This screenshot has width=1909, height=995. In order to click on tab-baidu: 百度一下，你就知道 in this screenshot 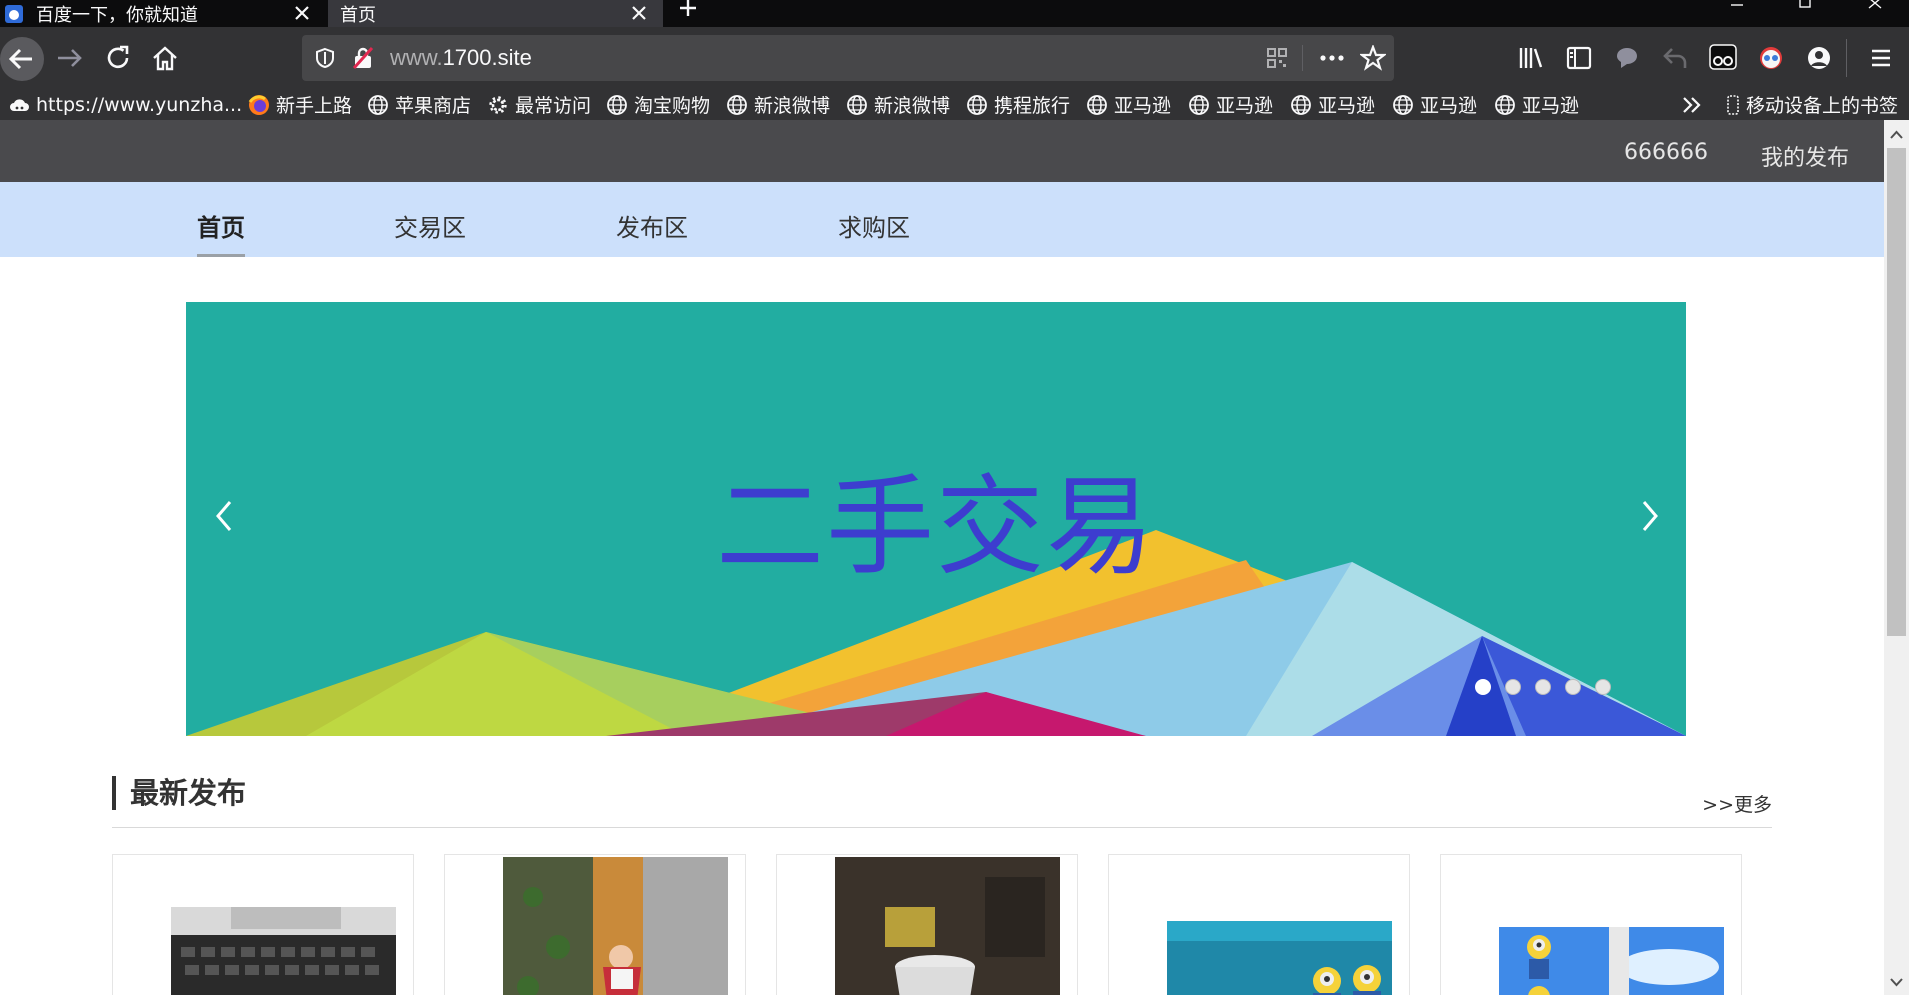, I will do `click(163, 13)`.